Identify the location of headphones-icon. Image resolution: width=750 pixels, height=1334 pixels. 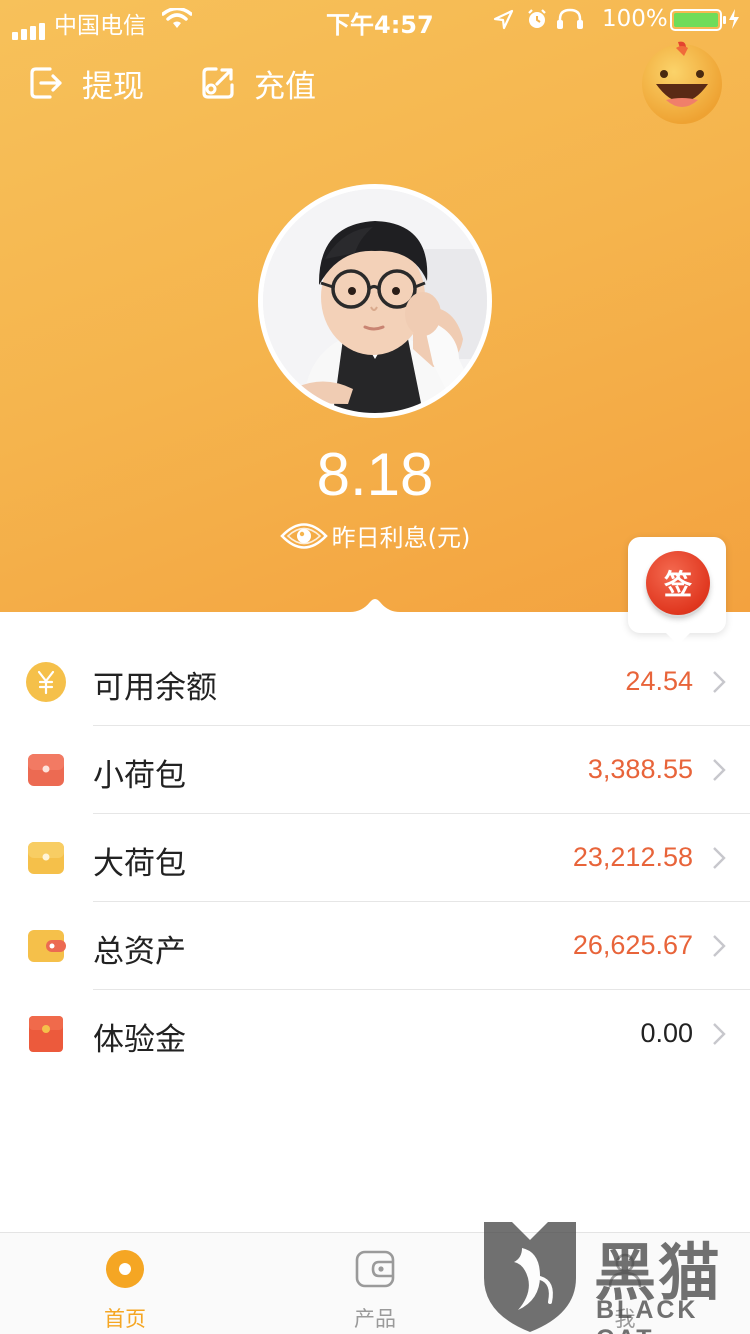
(570, 18).